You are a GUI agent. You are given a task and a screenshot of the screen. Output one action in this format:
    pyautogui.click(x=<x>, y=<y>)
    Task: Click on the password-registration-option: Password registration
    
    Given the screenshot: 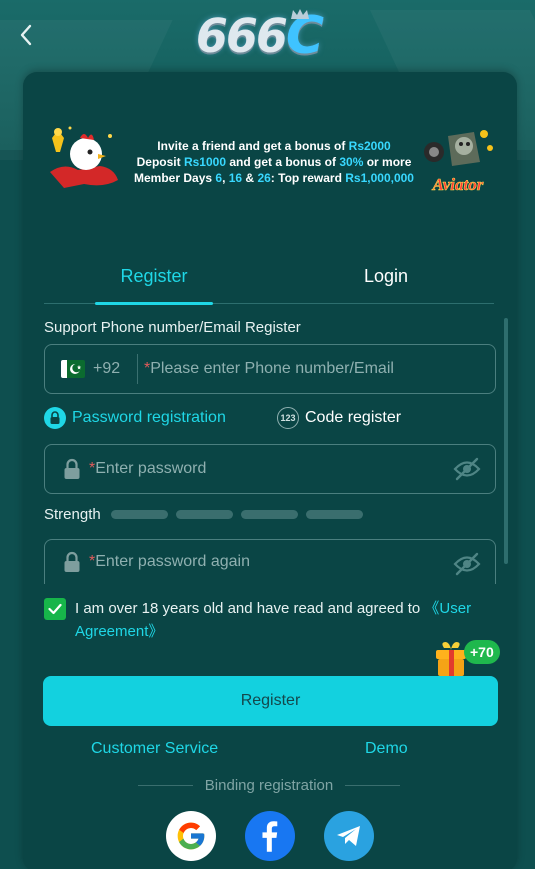 What is the action you would take?
    pyautogui.click(x=135, y=418)
    